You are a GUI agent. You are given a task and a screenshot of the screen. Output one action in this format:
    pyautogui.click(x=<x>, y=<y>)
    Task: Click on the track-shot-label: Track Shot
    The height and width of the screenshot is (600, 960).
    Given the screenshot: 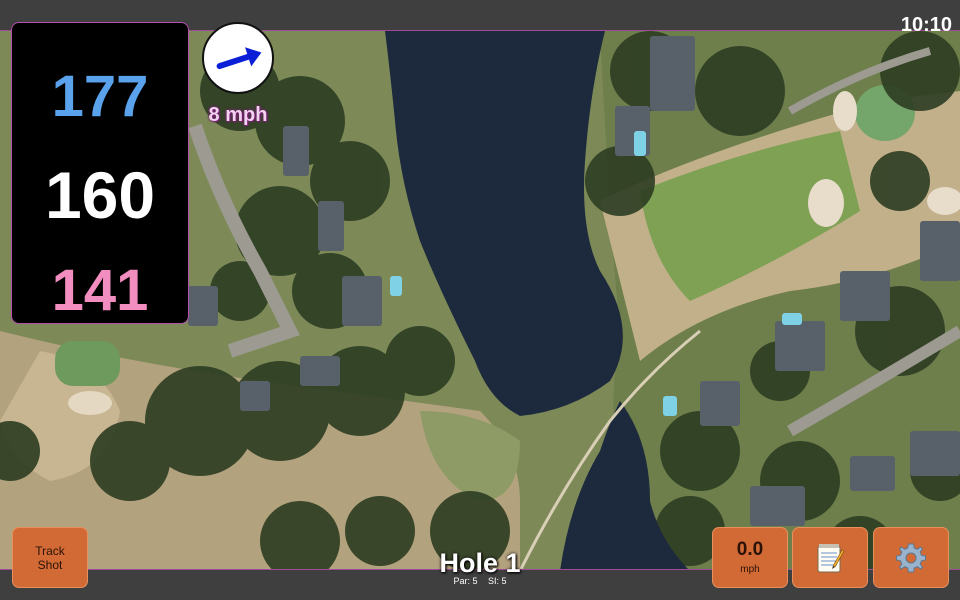 What is the action you would take?
    pyautogui.click(x=50, y=557)
    